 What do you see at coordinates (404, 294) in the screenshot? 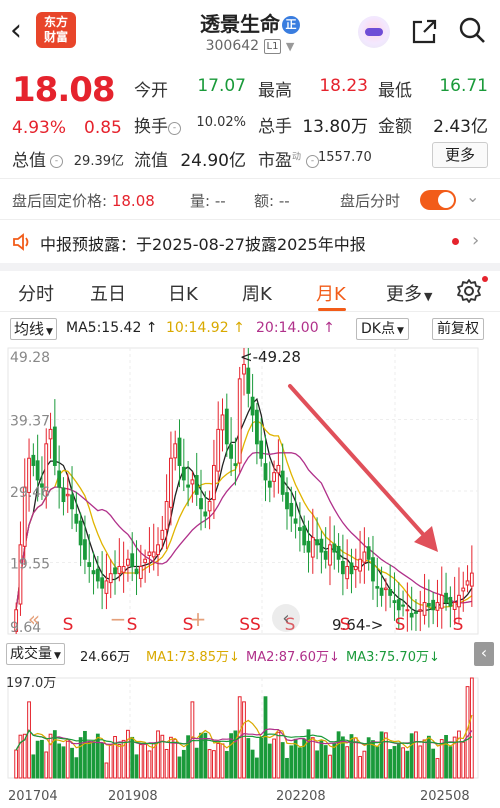
I see `tab-more-label: 更多` at bounding box center [404, 294].